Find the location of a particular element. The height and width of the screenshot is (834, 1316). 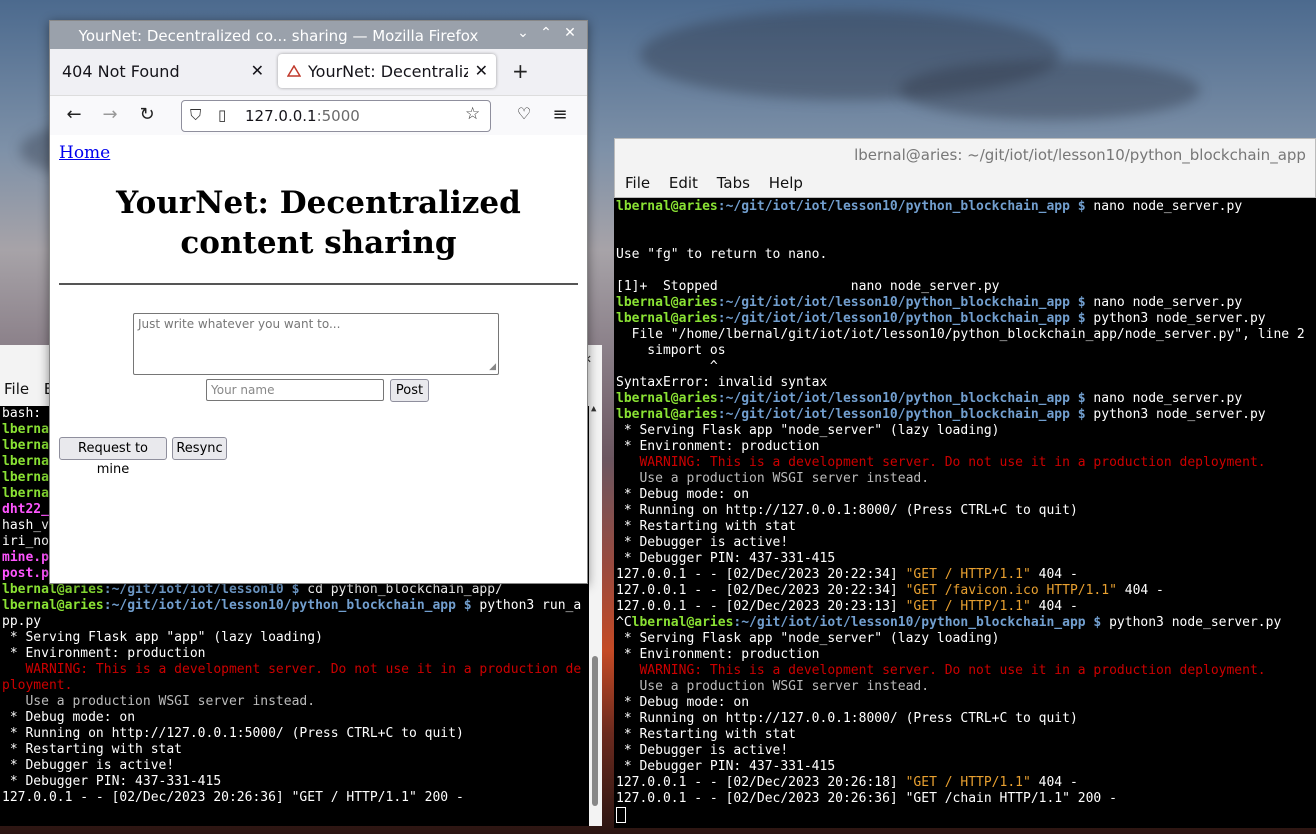

url-bar: ⛉ ▯ 127.0.0.1:5000 ☆ is located at coordinates (336, 116).